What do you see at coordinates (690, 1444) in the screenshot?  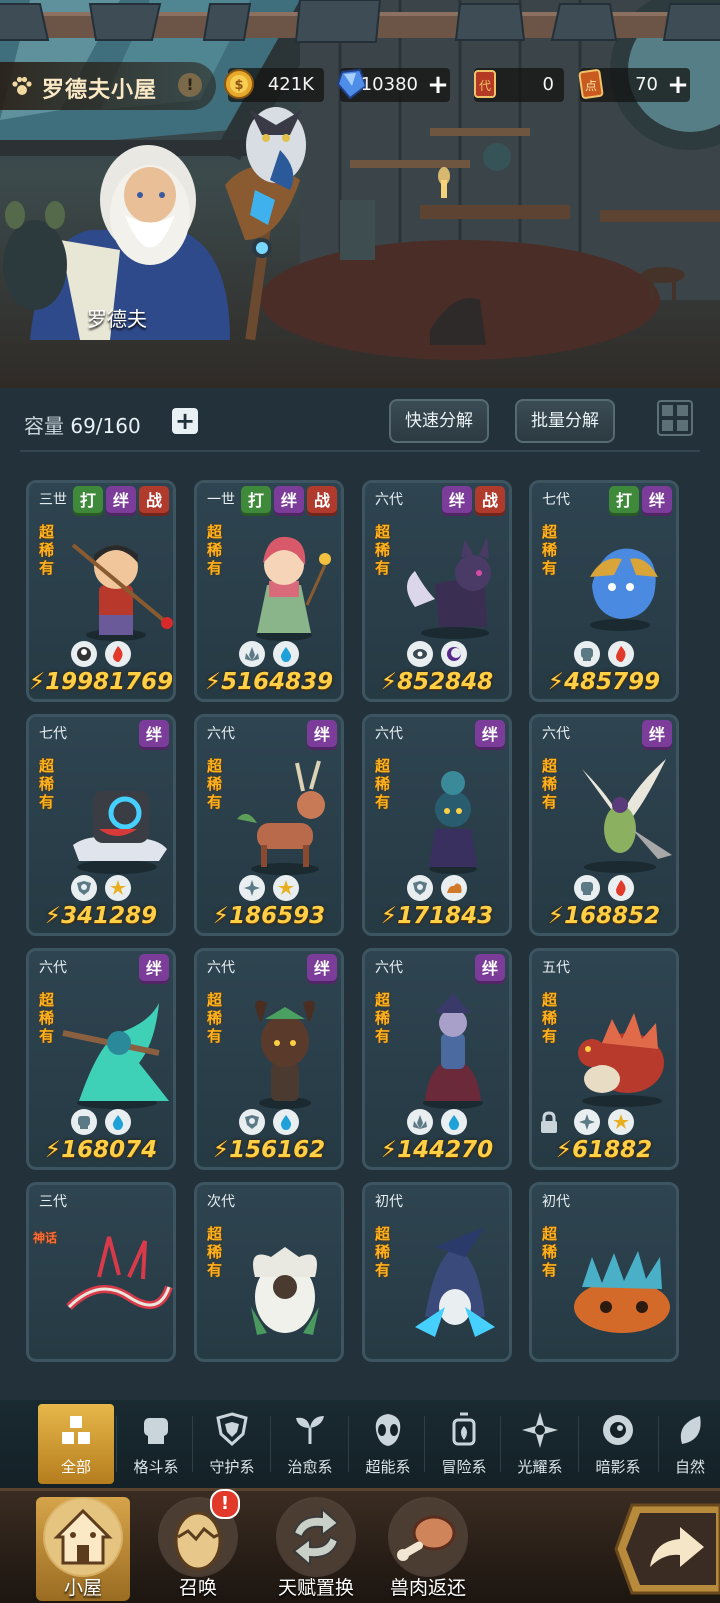 I see `category-tab: 自然` at bounding box center [690, 1444].